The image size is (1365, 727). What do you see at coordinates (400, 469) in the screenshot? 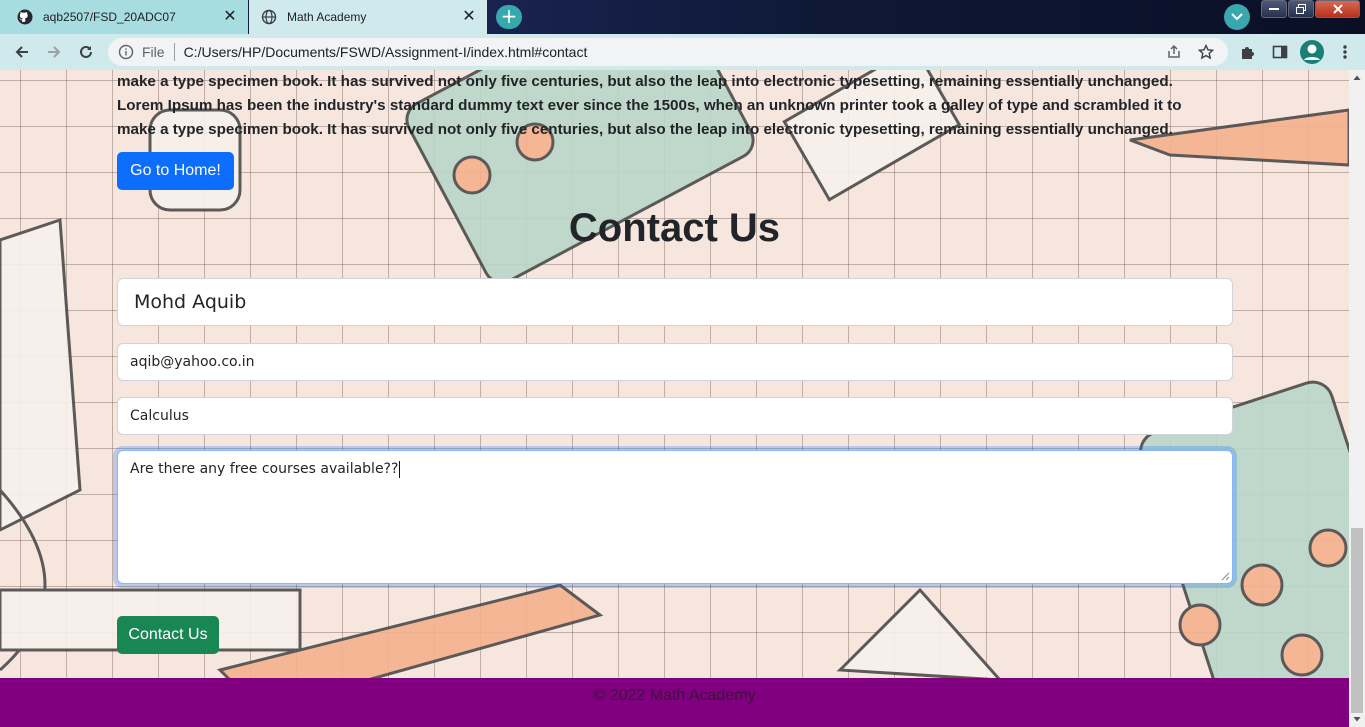
I see `text-caret` at bounding box center [400, 469].